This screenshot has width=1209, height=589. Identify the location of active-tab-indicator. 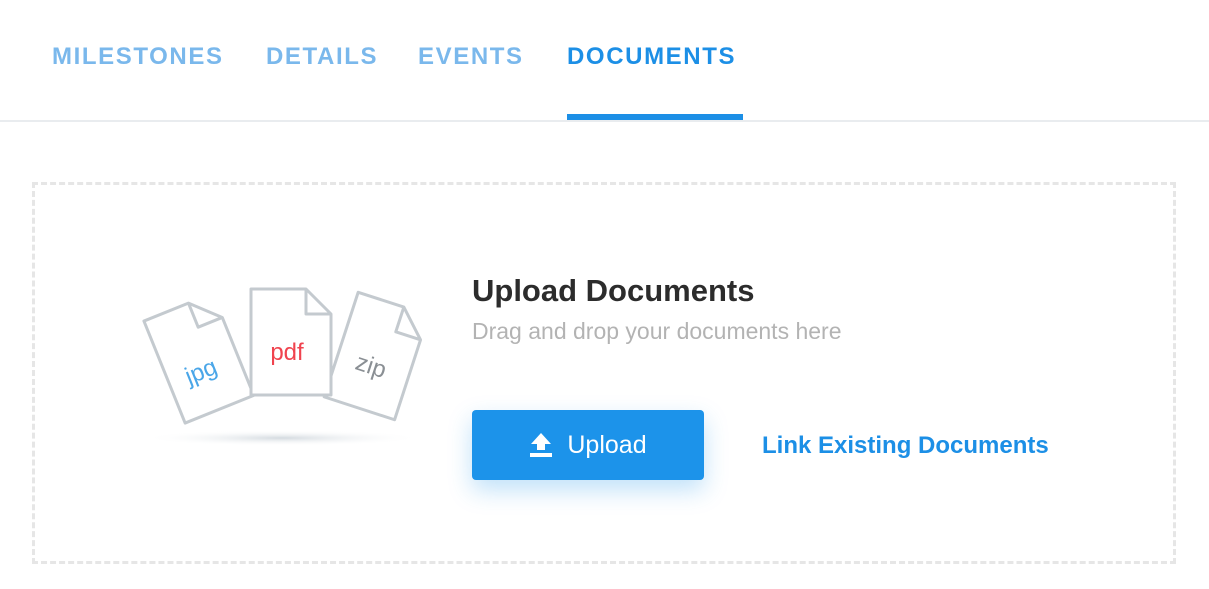
(655, 117).